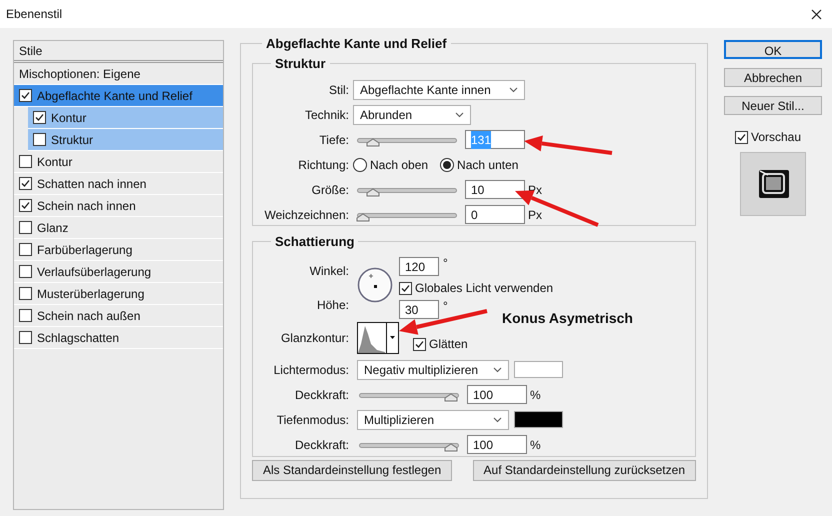  What do you see at coordinates (311, 370) in the screenshot?
I see `field-label: Lichtermodus:` at bounding box center [311, 370].